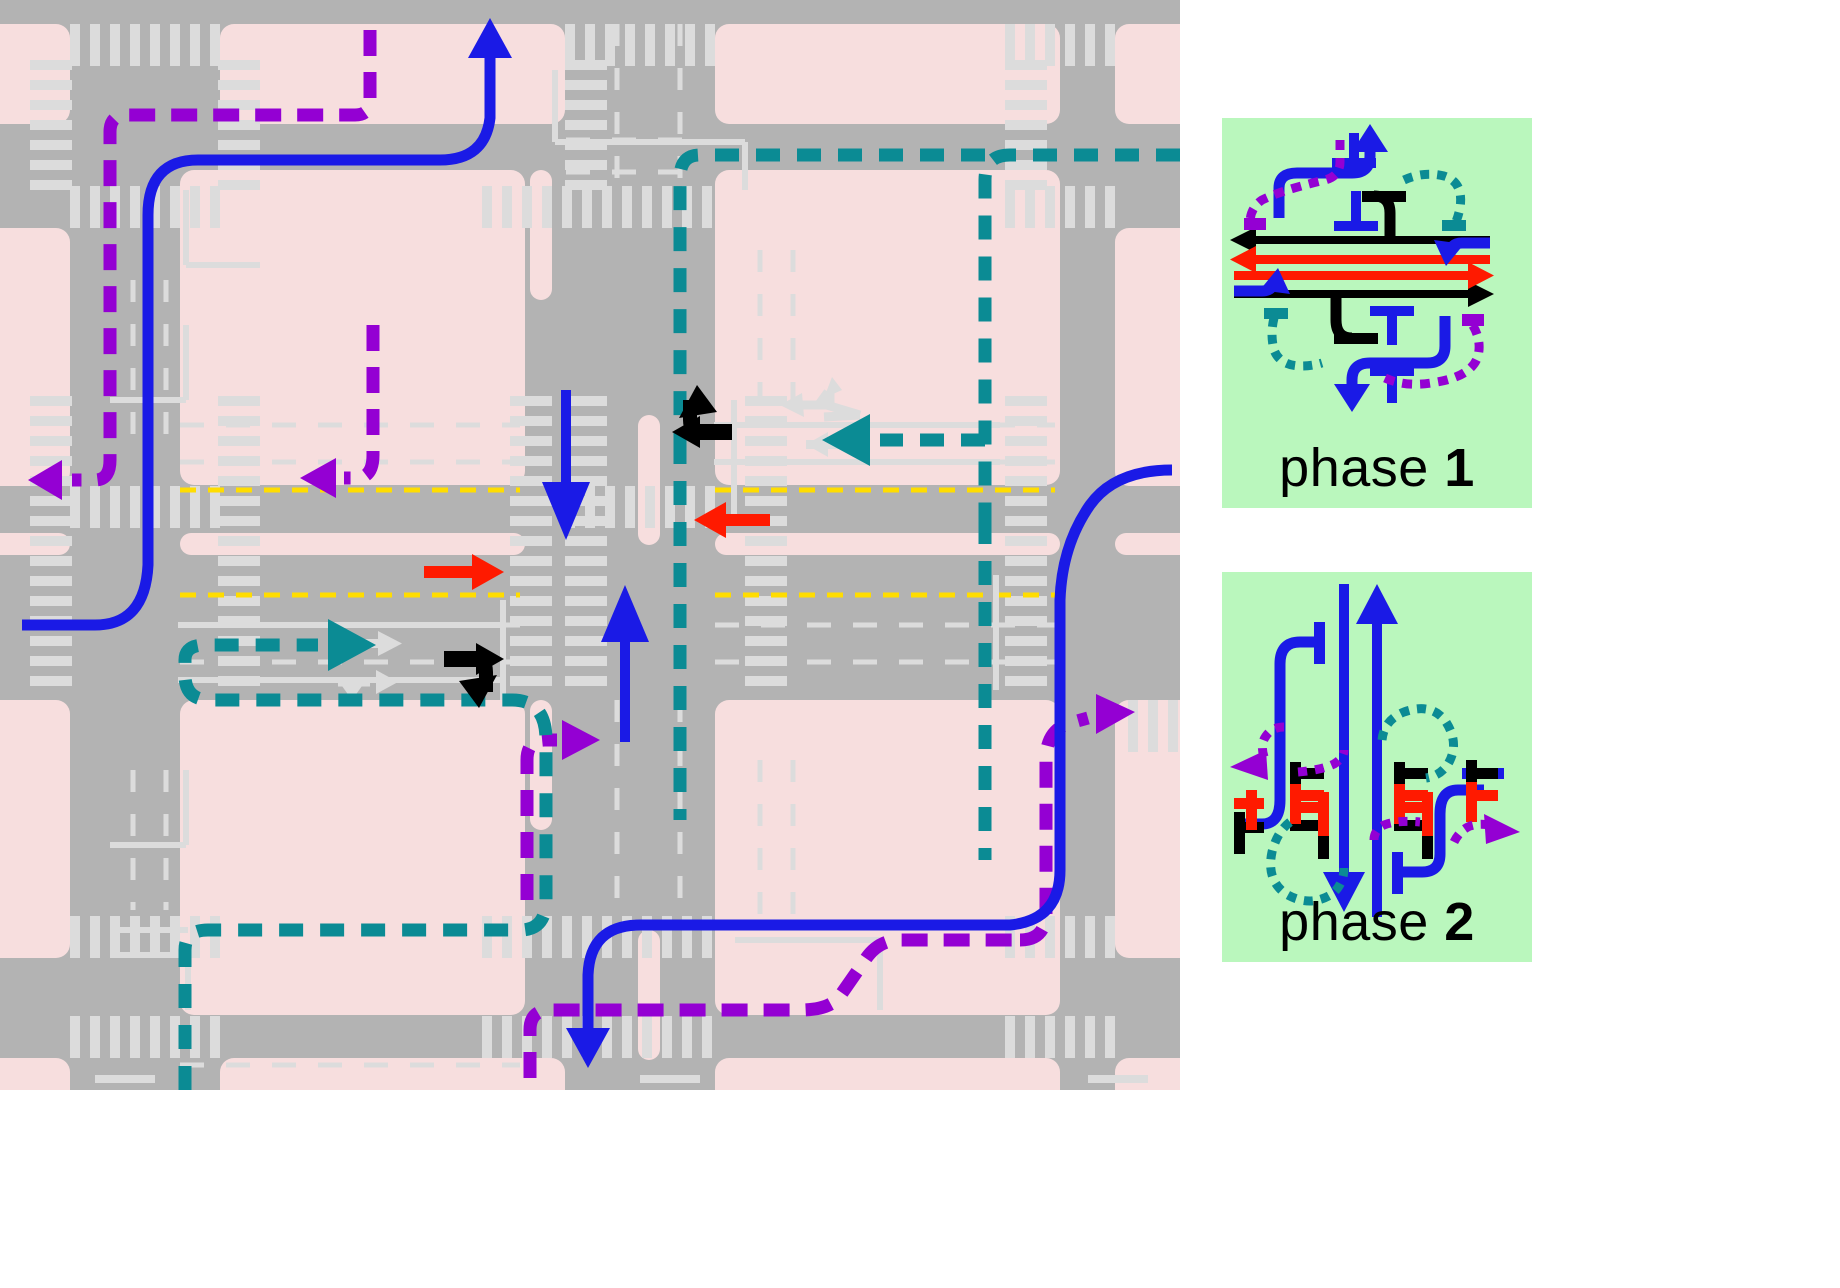  What do you see at coordinates (1459, 468) in the screenshot?
I see `phase-1-label-number: 1` at bounding box center [1459, 468].